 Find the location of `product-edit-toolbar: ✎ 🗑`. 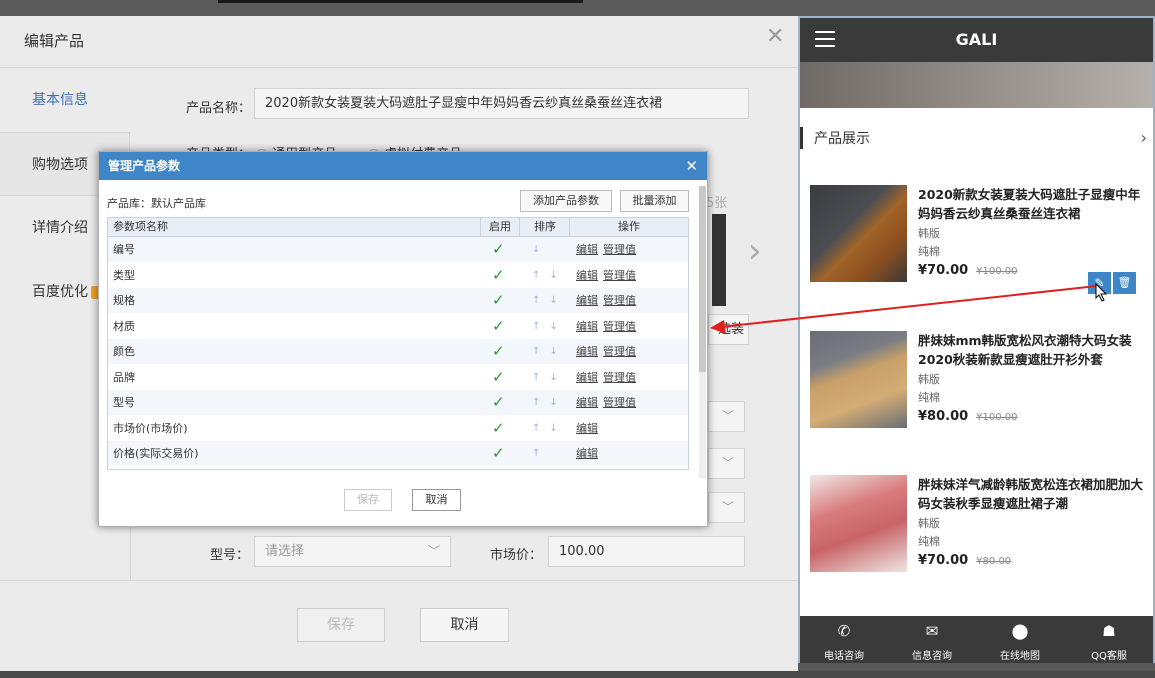

product-edit-toolbar: ✎ 🗑 is located at coordinates (1113, 283).